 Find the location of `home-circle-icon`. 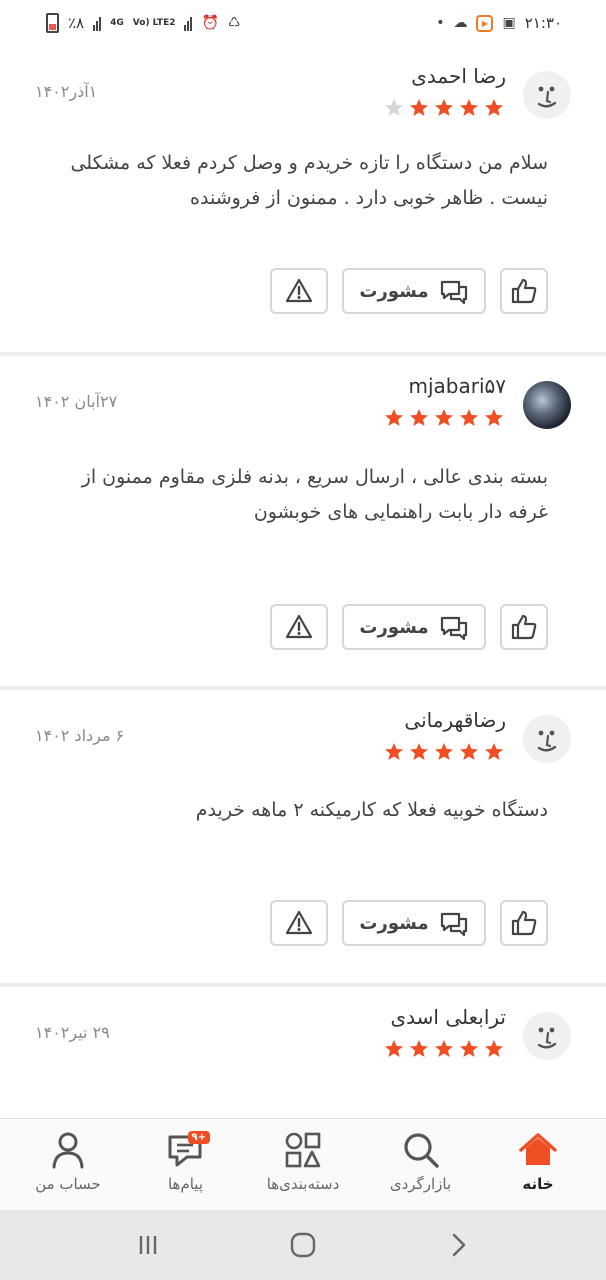

home-circle-icon is located at coordinates (303, 1245).